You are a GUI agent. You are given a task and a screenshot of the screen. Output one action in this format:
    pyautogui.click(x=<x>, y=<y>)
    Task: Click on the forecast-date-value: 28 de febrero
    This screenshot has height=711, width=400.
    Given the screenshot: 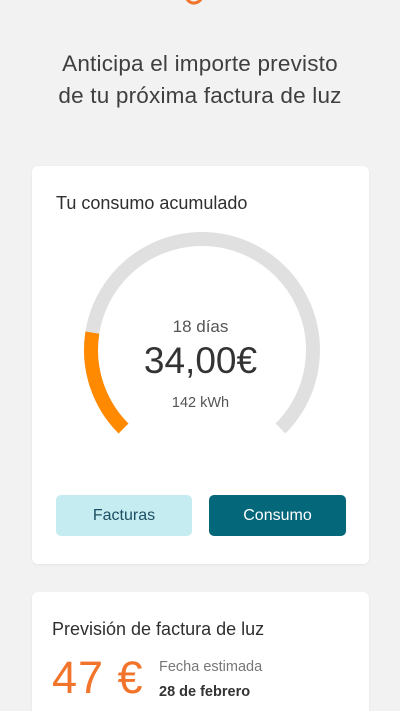 What is the action you would take?
    pyautogui.click(x=205, y=692)
    